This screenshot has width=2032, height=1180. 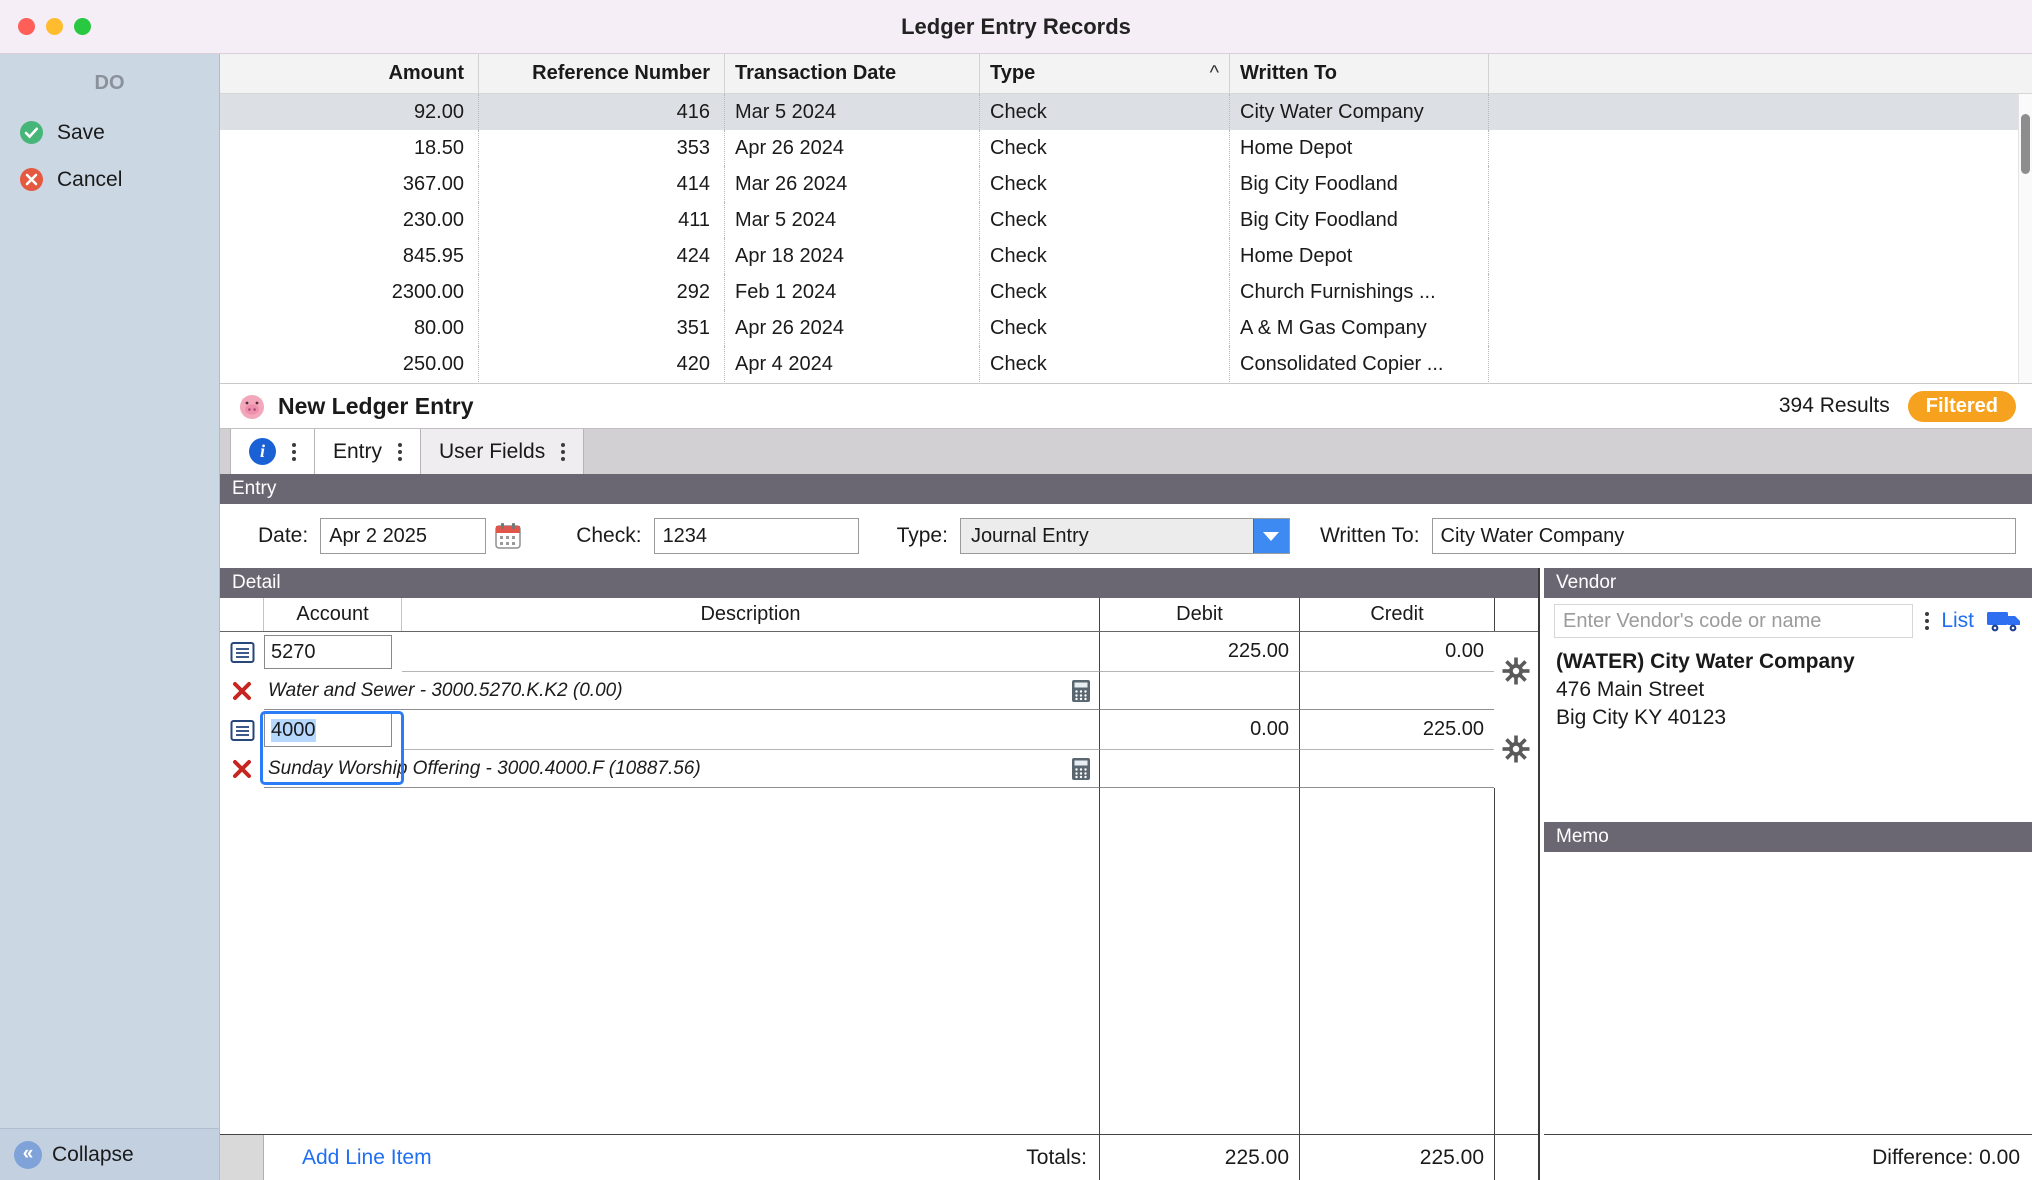 I want to click on cancel-label: Cancel, so click(x=90, y=179).